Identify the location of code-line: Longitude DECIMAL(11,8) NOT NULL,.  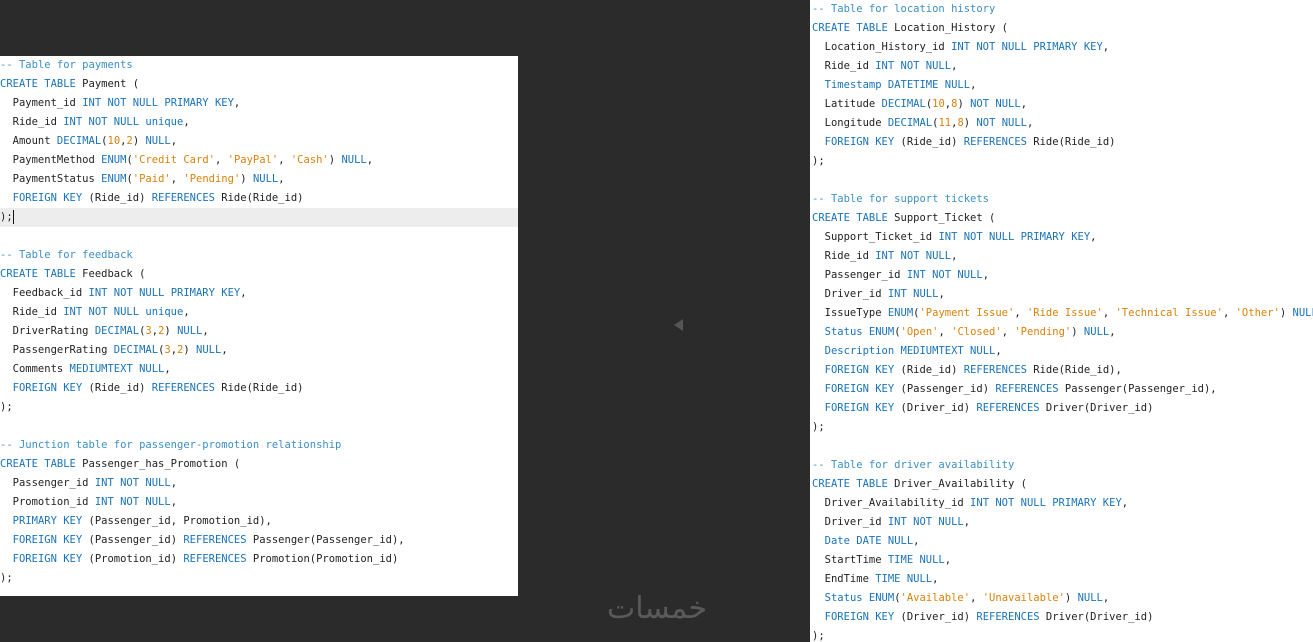
(1061, 123).